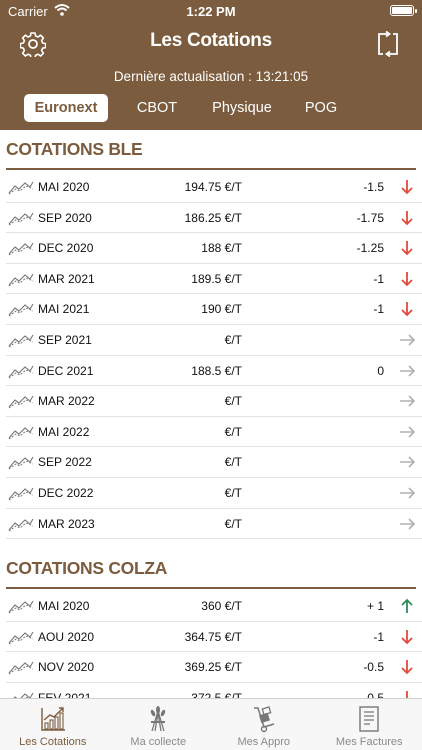 Image resolution: width=422 pixels, height=750 pixels. What do you see at coordinates (66, 278) in the screenshot?
I see `contract-month: MAR 2021` at bounding box center [66, 278].